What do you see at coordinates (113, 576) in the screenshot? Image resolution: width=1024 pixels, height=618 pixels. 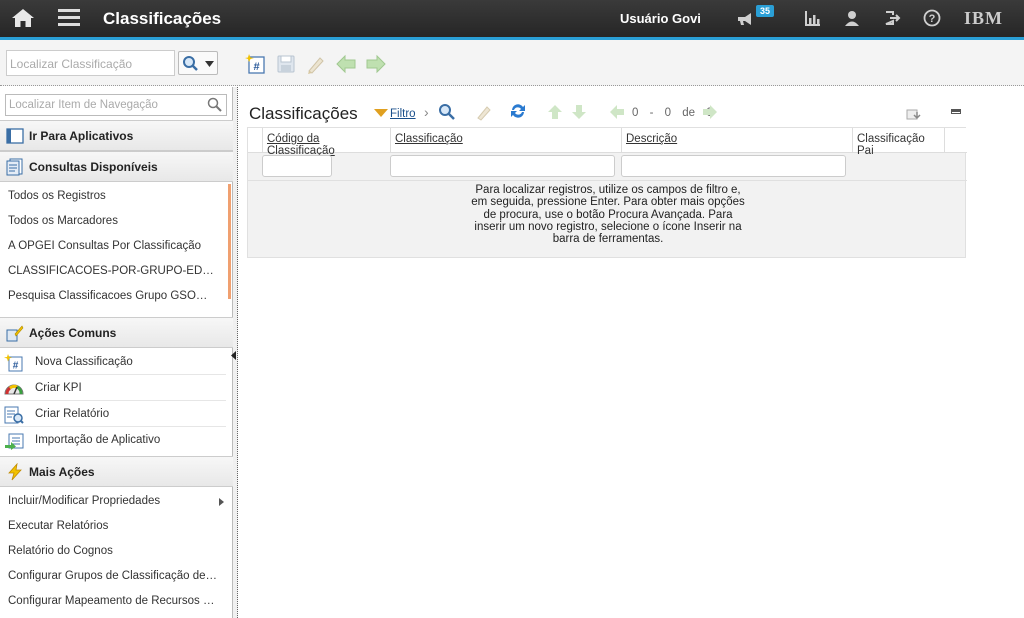 I see `more-action-item: Configurar Grupos de Classificação de IC` at bounding box center [113, 576].